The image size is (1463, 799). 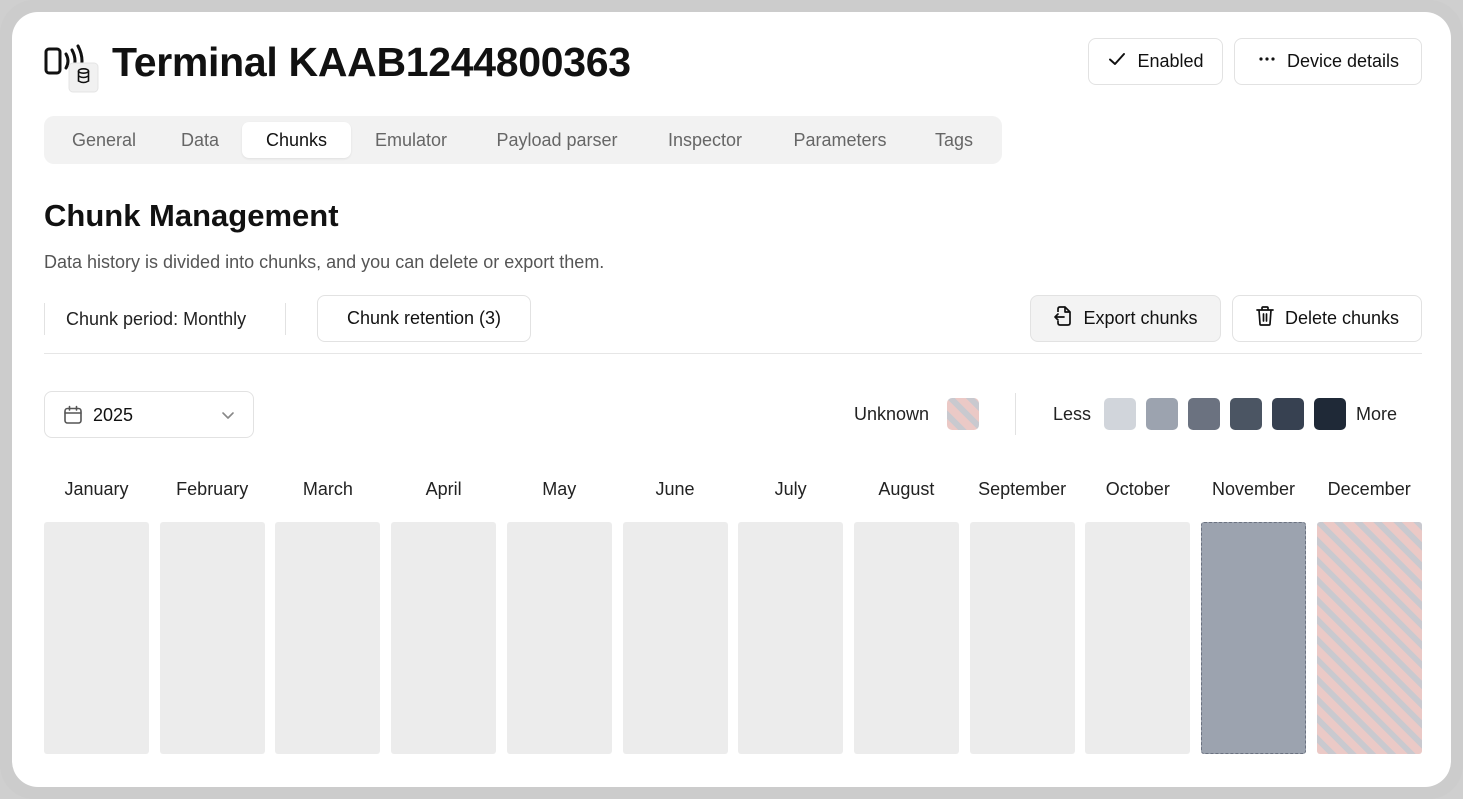 I want to click on month-label: February, so click(x=212, y=489).